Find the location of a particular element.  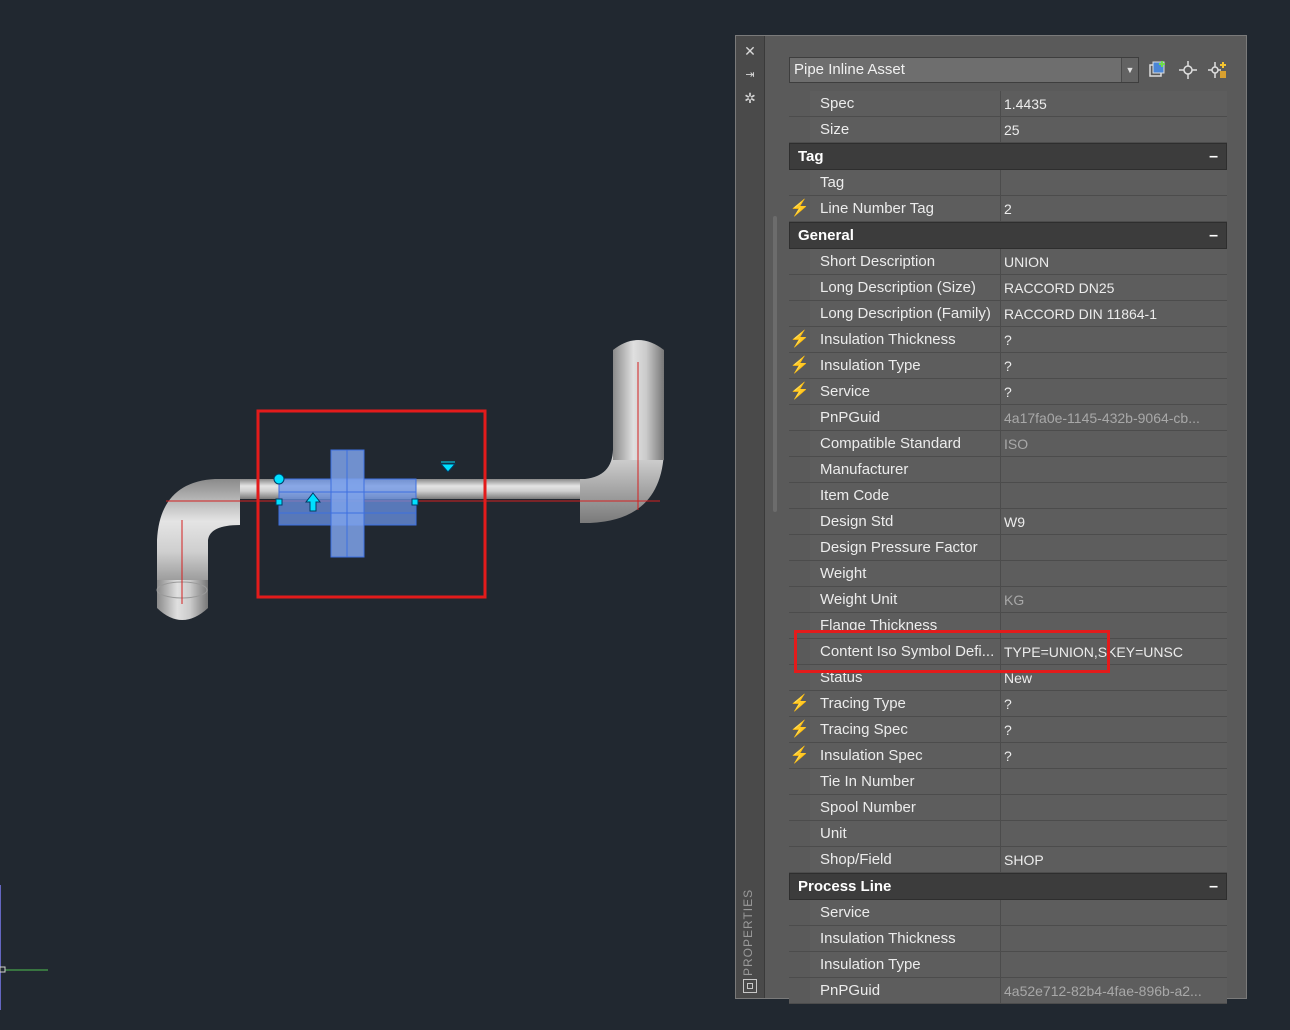

category-header-general: General – is located at coordinates (1008, 235).